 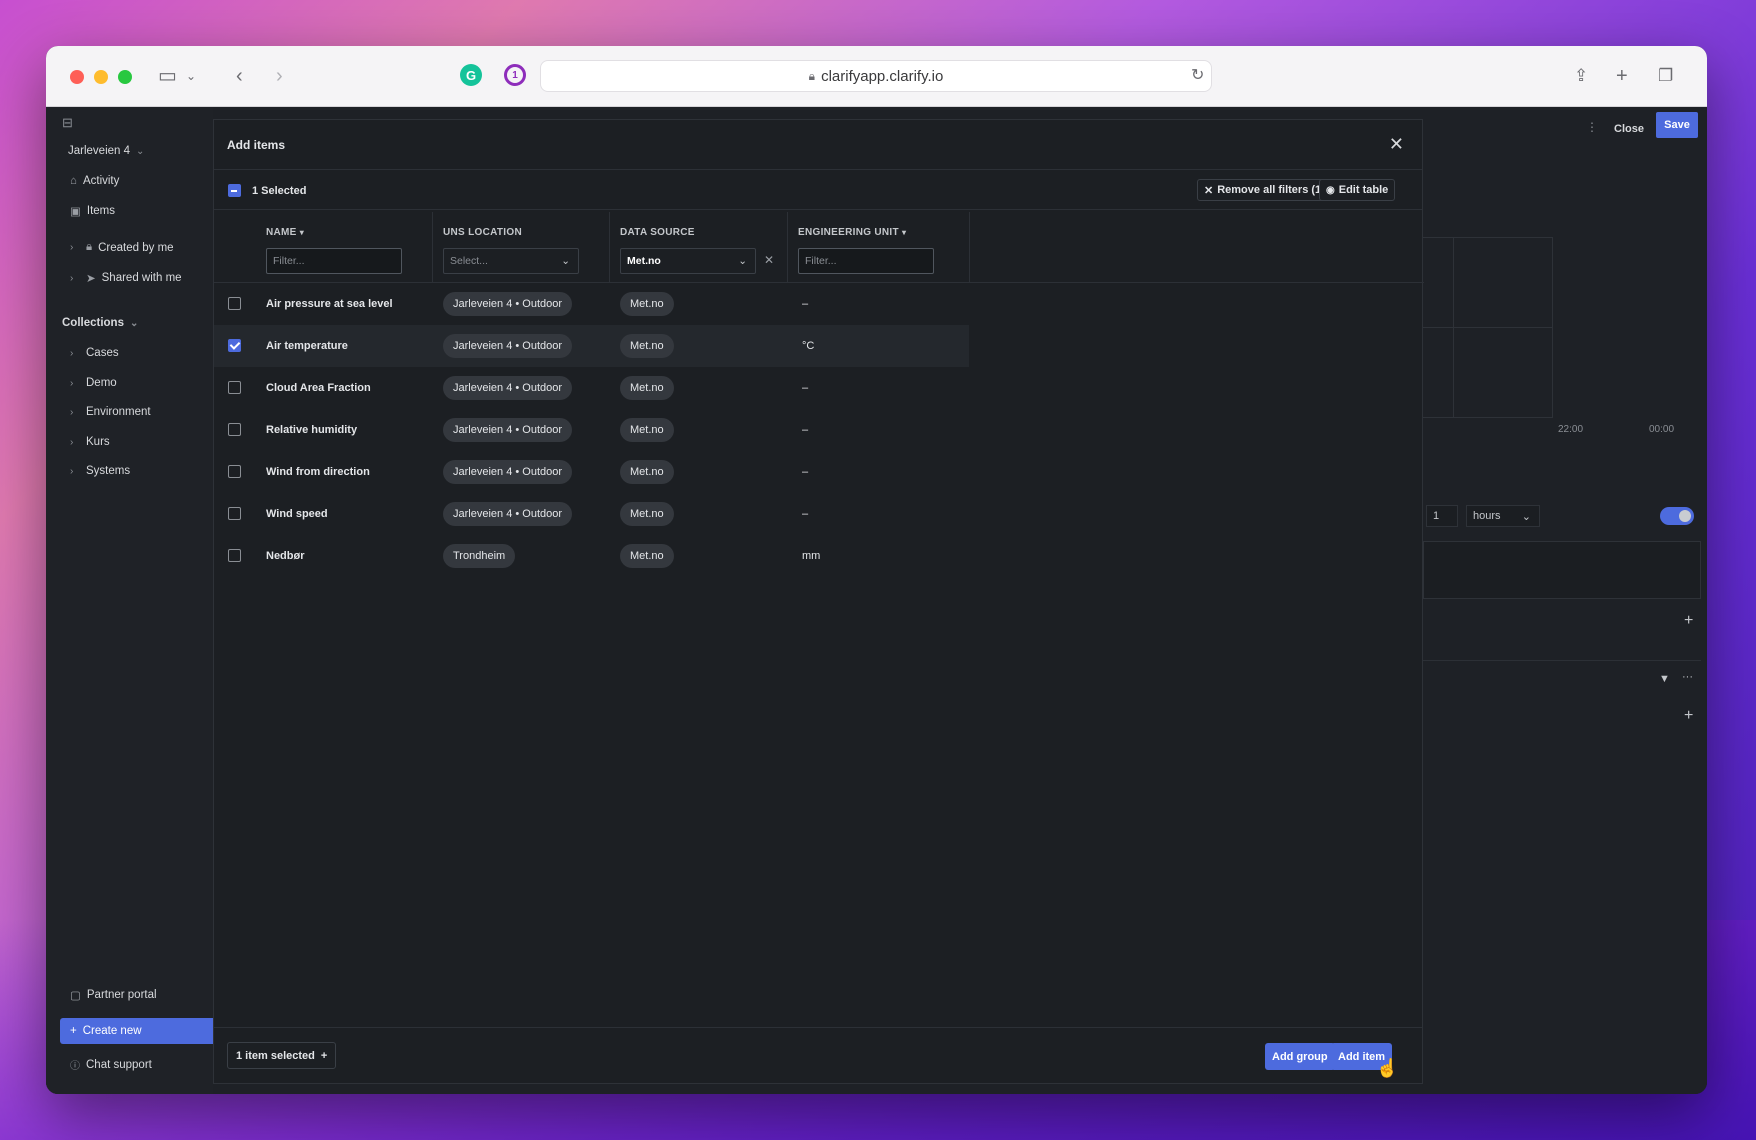 I want to click on column-header-uns-location: UNS LOCATION, so click(x=482, y=232).